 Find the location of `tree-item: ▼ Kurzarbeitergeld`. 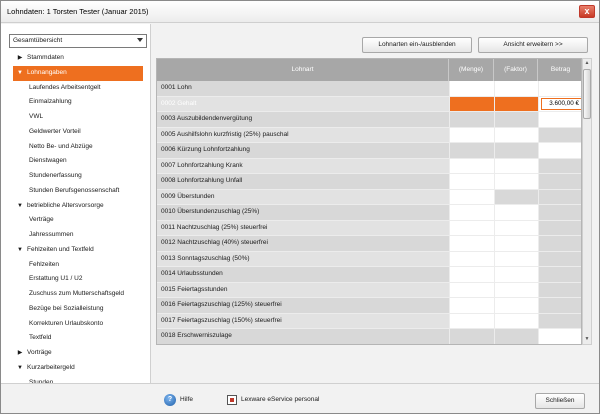

tree-item: ▼ Kurzarbeitergeld is located at coordinates (76, 368).